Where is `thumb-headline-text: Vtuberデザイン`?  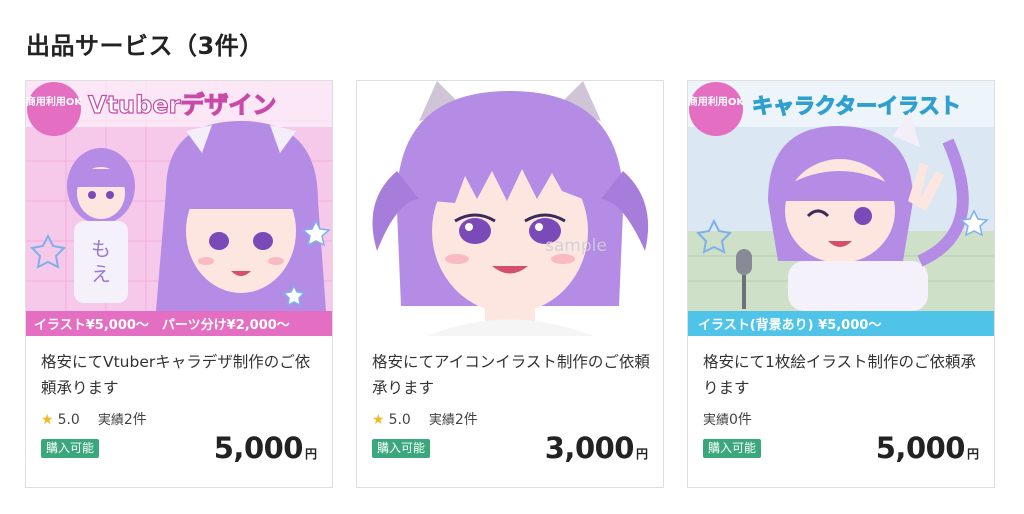
thumb-headline-text: Vtuberデザイン is located at coordinates (182, 105).